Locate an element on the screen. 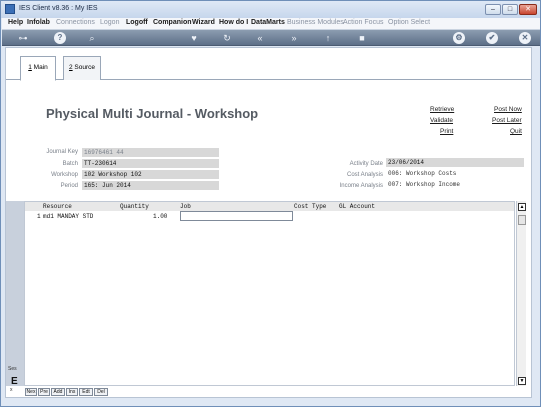 The width and height of the screenshot is (541, 407). refresh-icon: ↻ is located at coordinates (227, 38).